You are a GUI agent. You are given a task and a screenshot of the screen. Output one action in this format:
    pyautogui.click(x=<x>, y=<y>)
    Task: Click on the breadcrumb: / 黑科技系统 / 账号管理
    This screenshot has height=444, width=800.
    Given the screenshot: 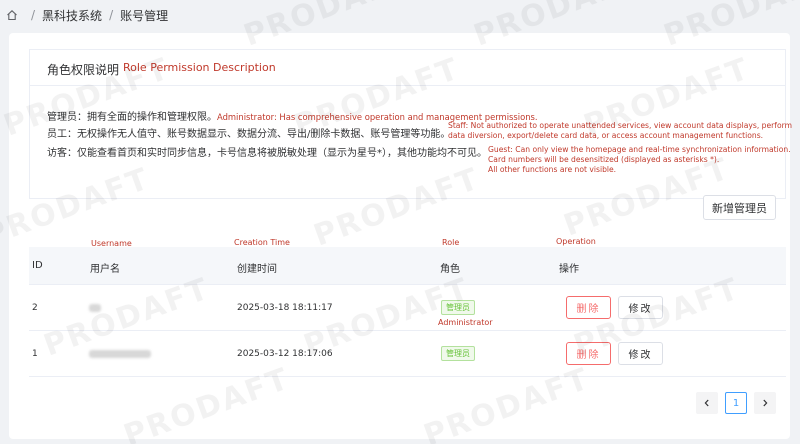 What is the action you would take?
    pyautogui.click(x=87, y=15)
    